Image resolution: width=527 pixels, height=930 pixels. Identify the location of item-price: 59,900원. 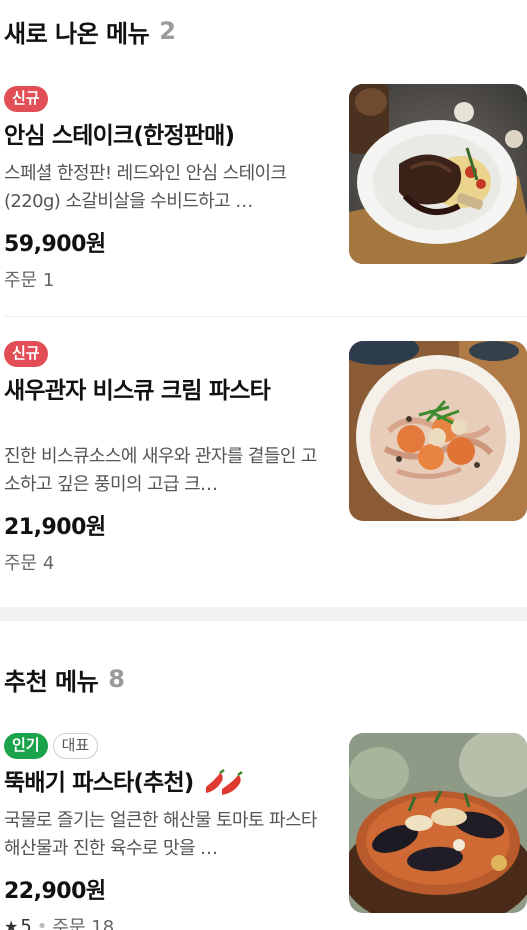
(55, 244).